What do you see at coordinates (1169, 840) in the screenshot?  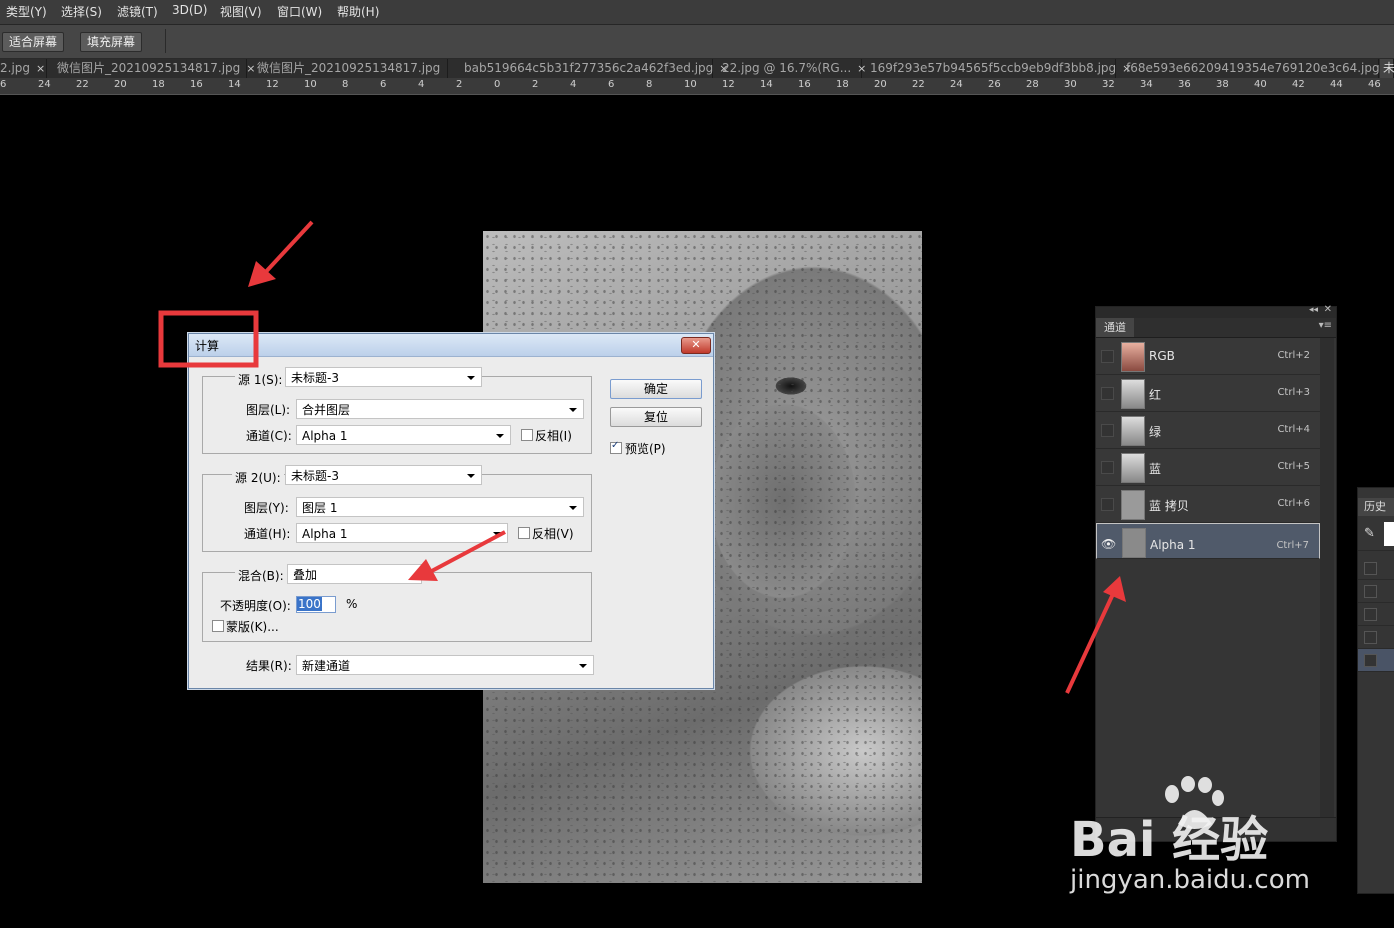 I see `watermark-logo: Bai 经验` at bounding box center [1169, 840].